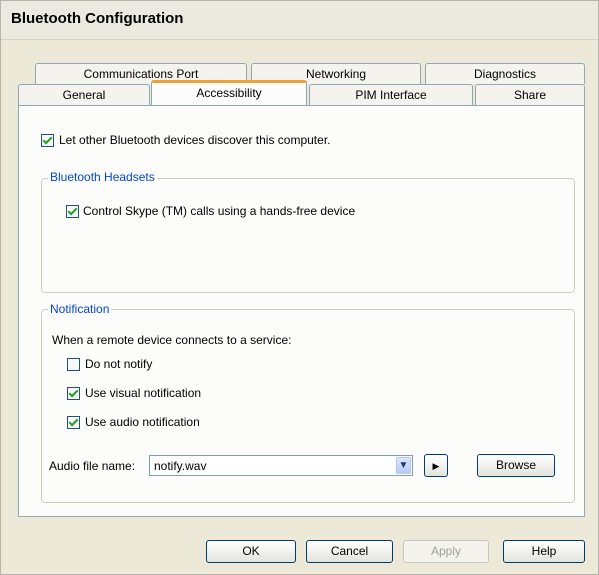 This screenshot has height=575, width=599. Describe the element at coordinates (544, 551) in the screenshot. I see `help-button: Help` at that location.